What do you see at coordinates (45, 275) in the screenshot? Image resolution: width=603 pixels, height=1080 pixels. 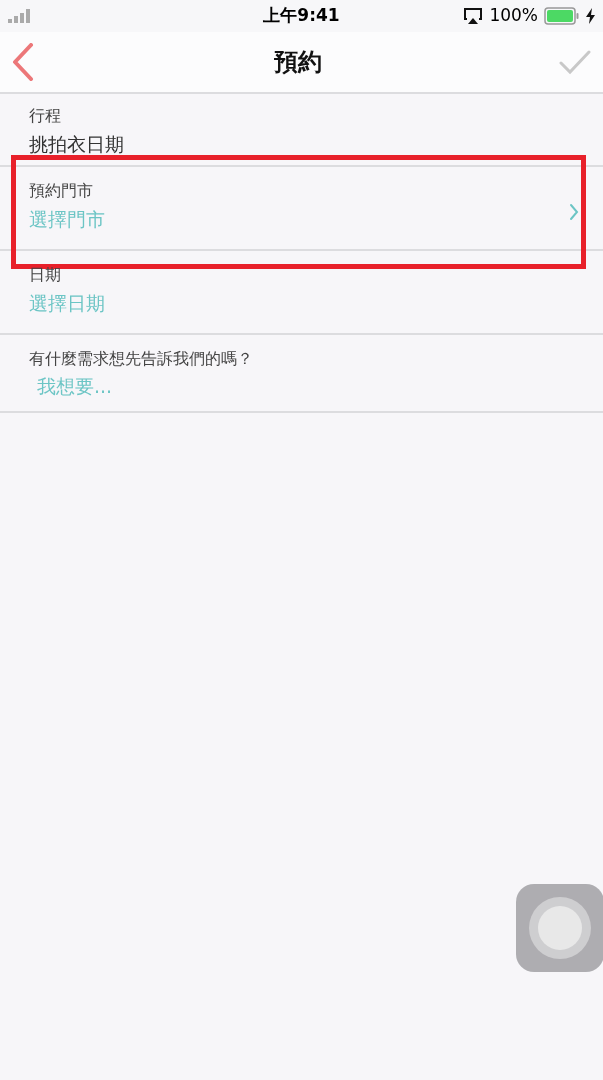 I see `field-label: 日期` at bounding box center [45, 275].